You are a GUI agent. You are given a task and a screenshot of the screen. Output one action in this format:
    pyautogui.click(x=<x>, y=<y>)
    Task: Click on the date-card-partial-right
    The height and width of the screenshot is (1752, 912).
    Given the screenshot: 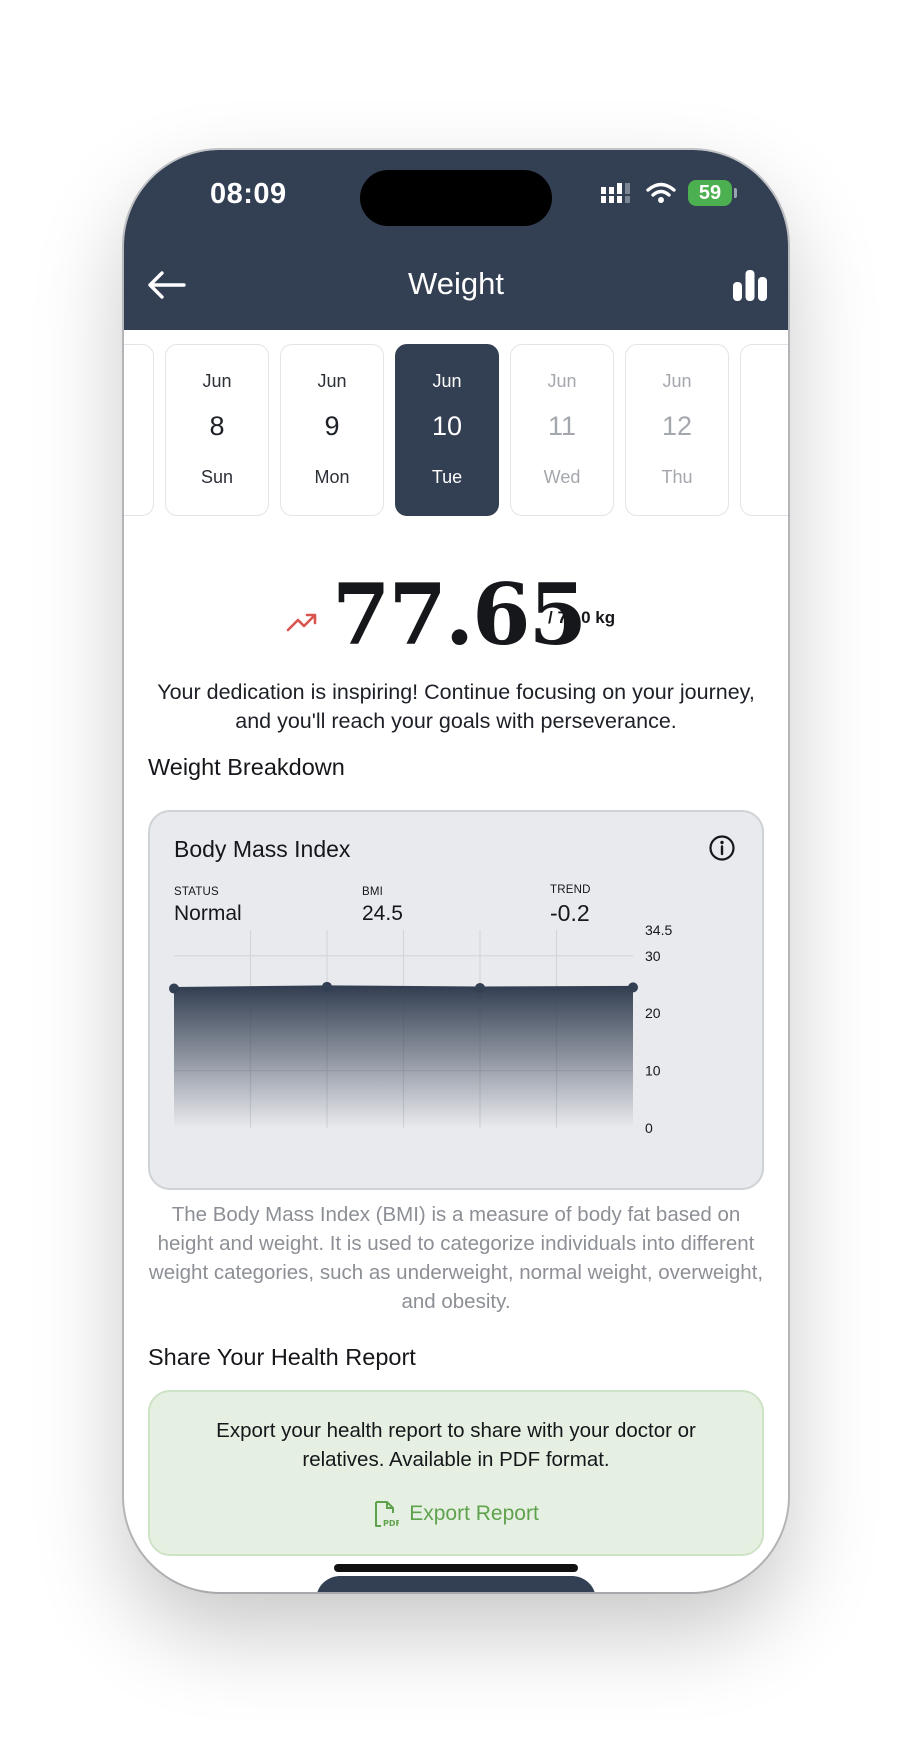 What is the action you would take?
    pyautogui.click(x=764, y=430)
    